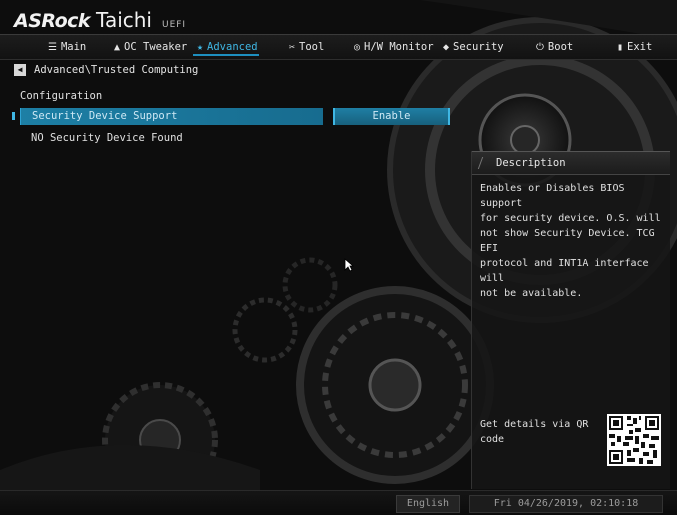 This screenshot has height=515, width=677. Describe the element at coordinates (107, 138) in the screenshot. I see `security-device-status: NO Security Device Found` at that location.